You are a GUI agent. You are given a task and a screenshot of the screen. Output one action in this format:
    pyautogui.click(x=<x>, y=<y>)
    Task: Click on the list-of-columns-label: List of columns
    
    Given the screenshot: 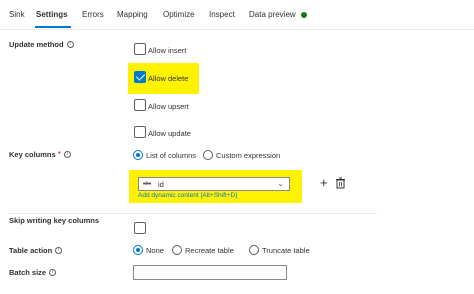 What is the action you would take?
    pyautogui.click(x=171, y=155)
    